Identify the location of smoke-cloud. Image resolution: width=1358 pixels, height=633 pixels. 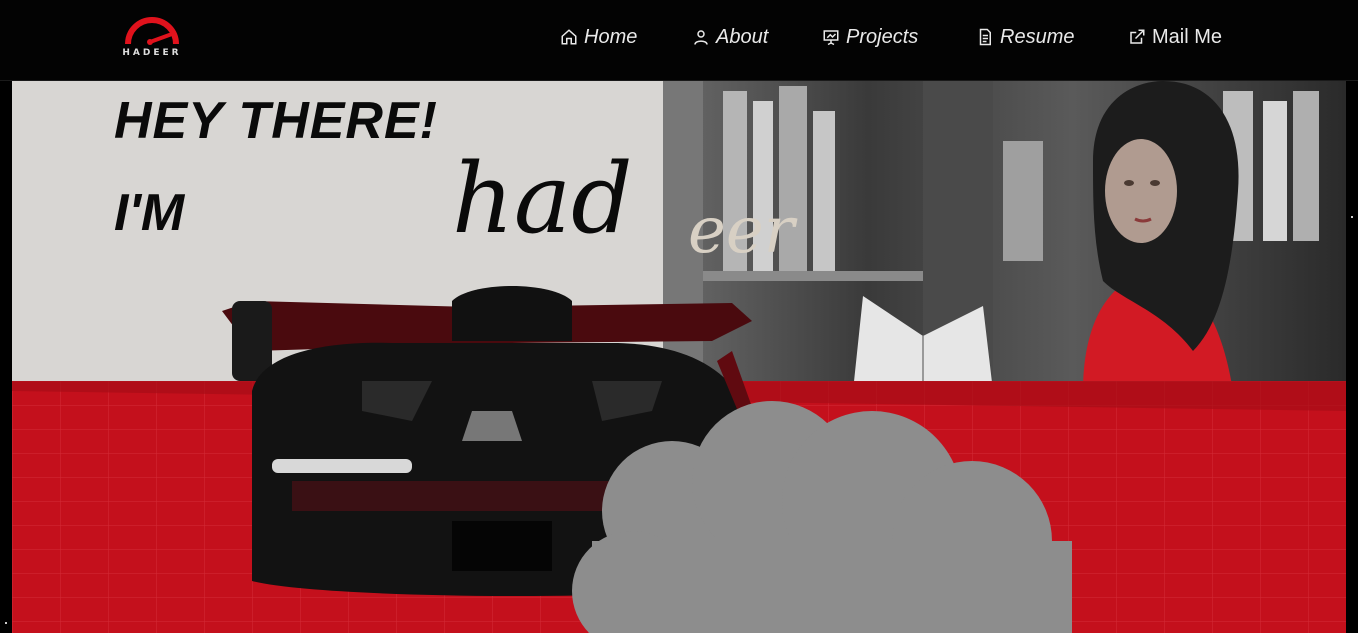
(822, 517).